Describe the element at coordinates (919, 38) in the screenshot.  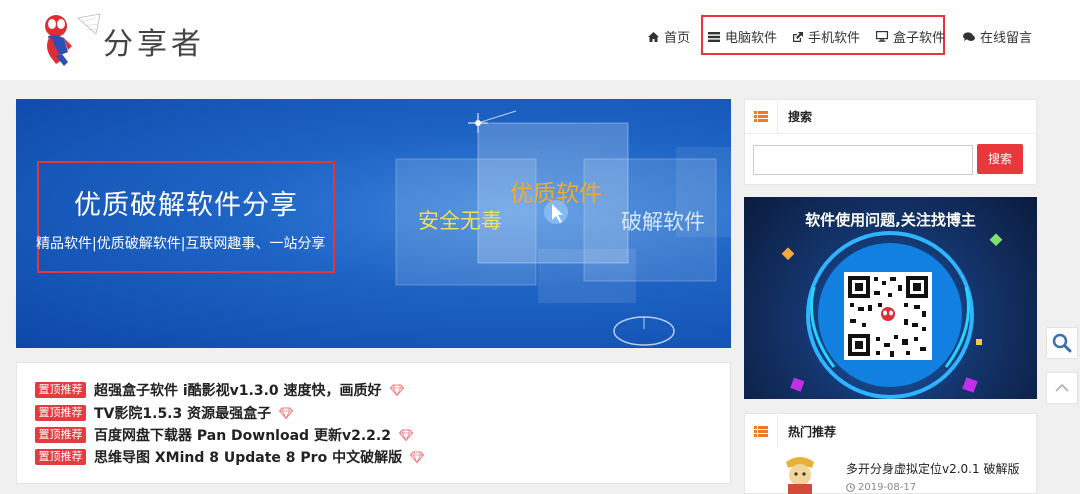
I see `nav-box-software-label: 盒子软件` at that location.